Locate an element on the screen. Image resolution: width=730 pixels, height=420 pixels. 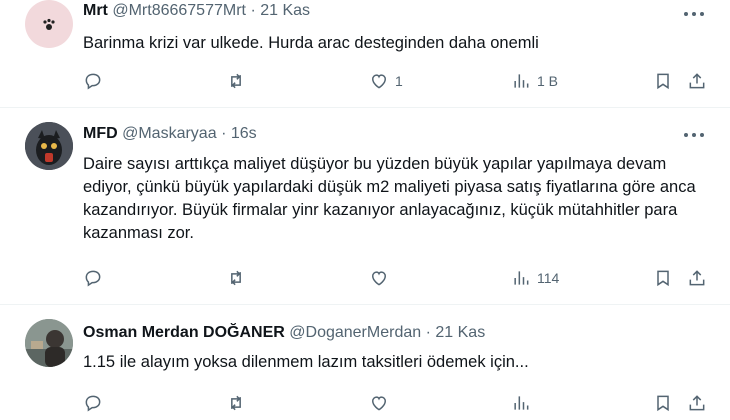
action-bar is located at coordinates (394, 403).